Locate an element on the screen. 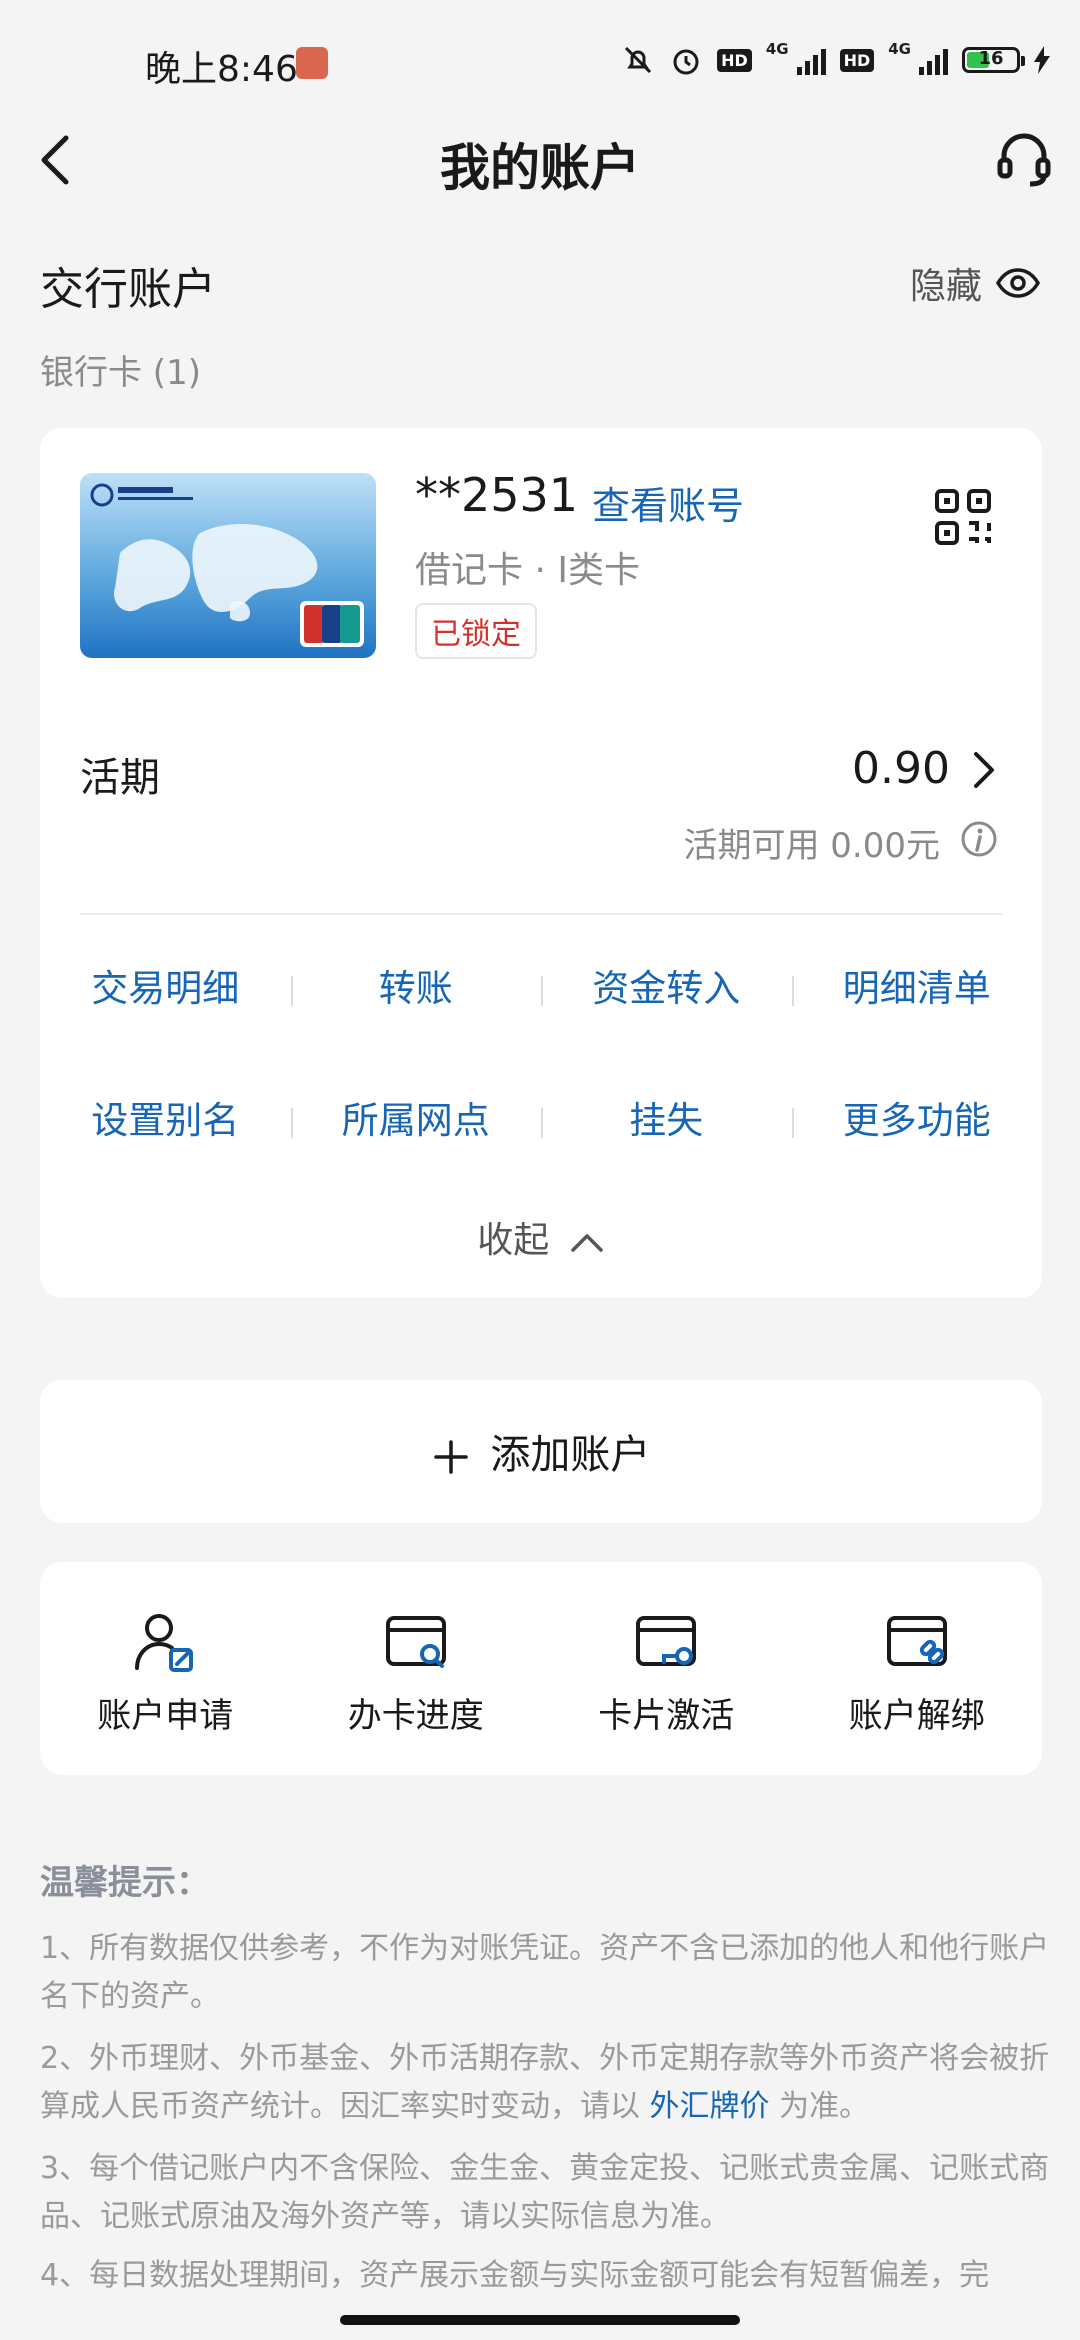 The width and height of the screenshot is (1080, 2340). hide-balance-toggle: 隐藏 is located at coordinates (975, 283).